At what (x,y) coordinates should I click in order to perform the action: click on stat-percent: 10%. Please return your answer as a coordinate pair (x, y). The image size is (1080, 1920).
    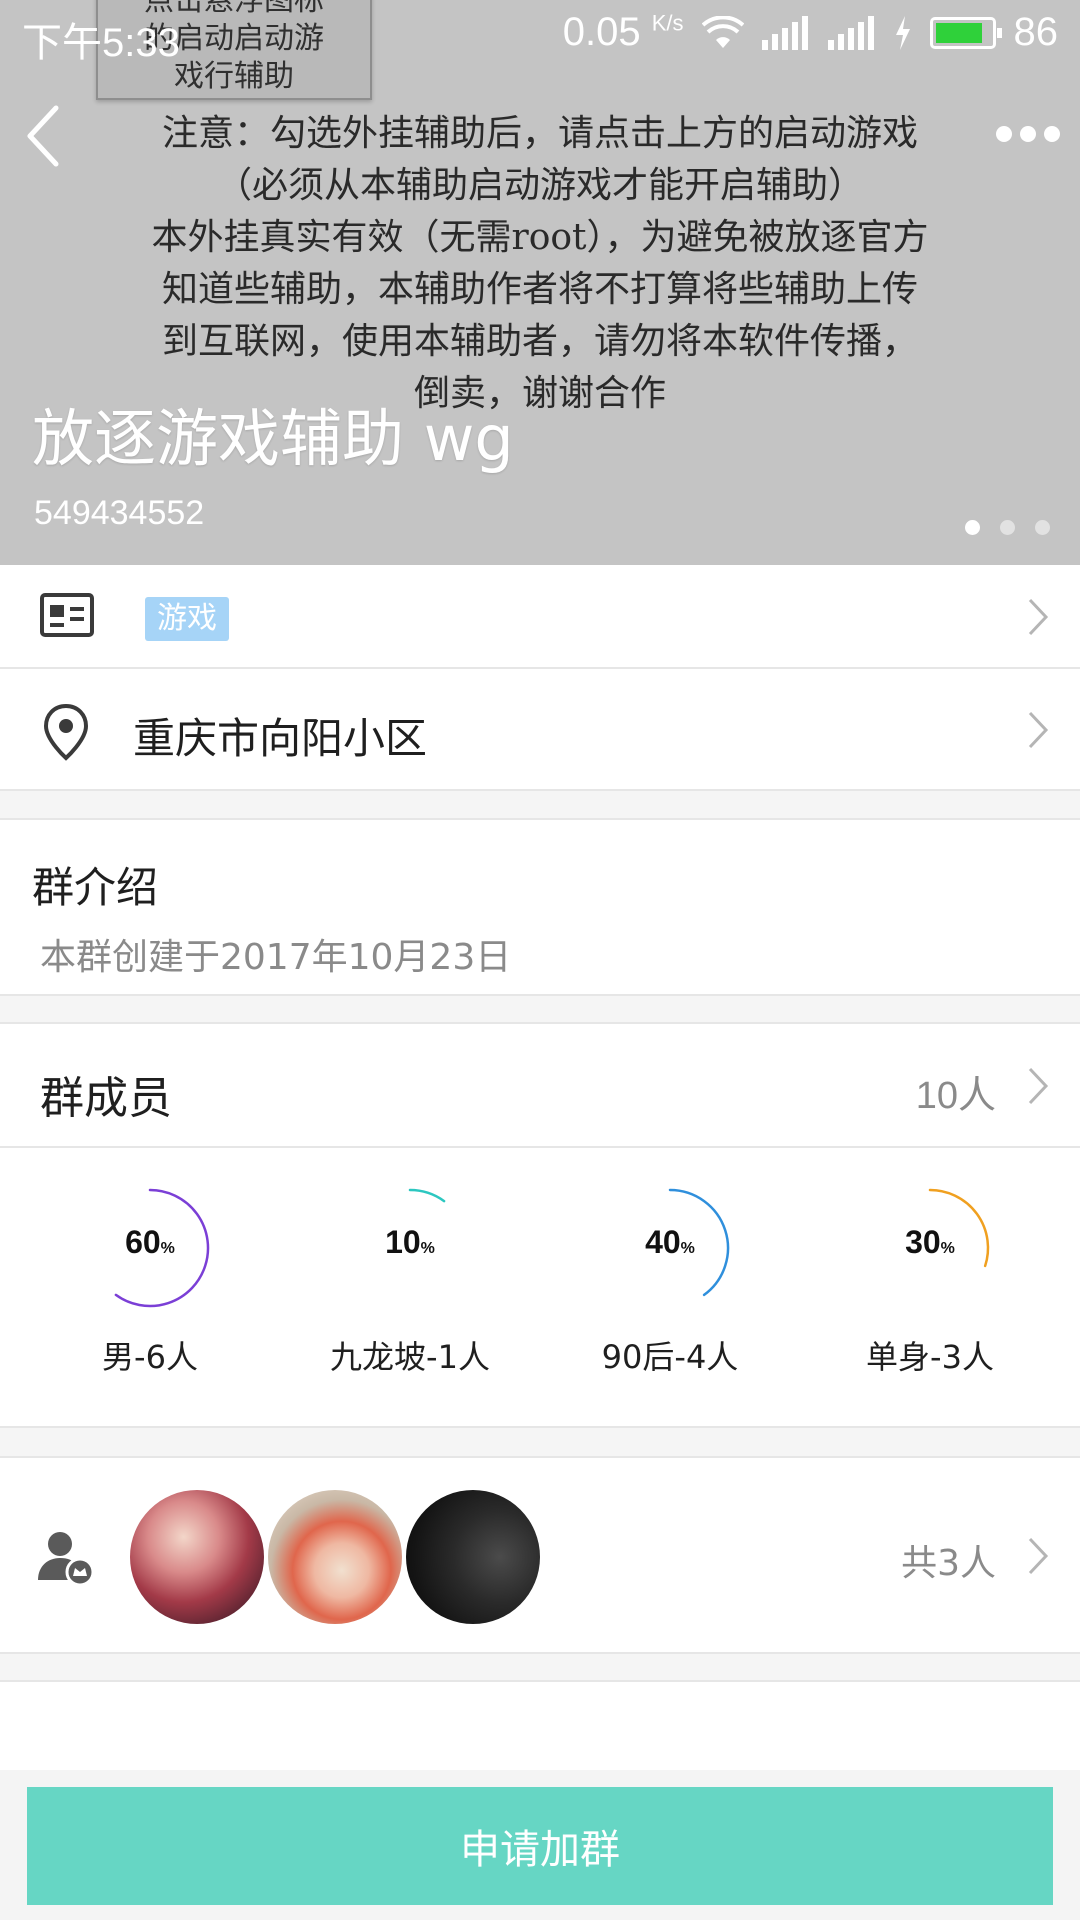
    Looking at the image, I should click on (410, 1242).